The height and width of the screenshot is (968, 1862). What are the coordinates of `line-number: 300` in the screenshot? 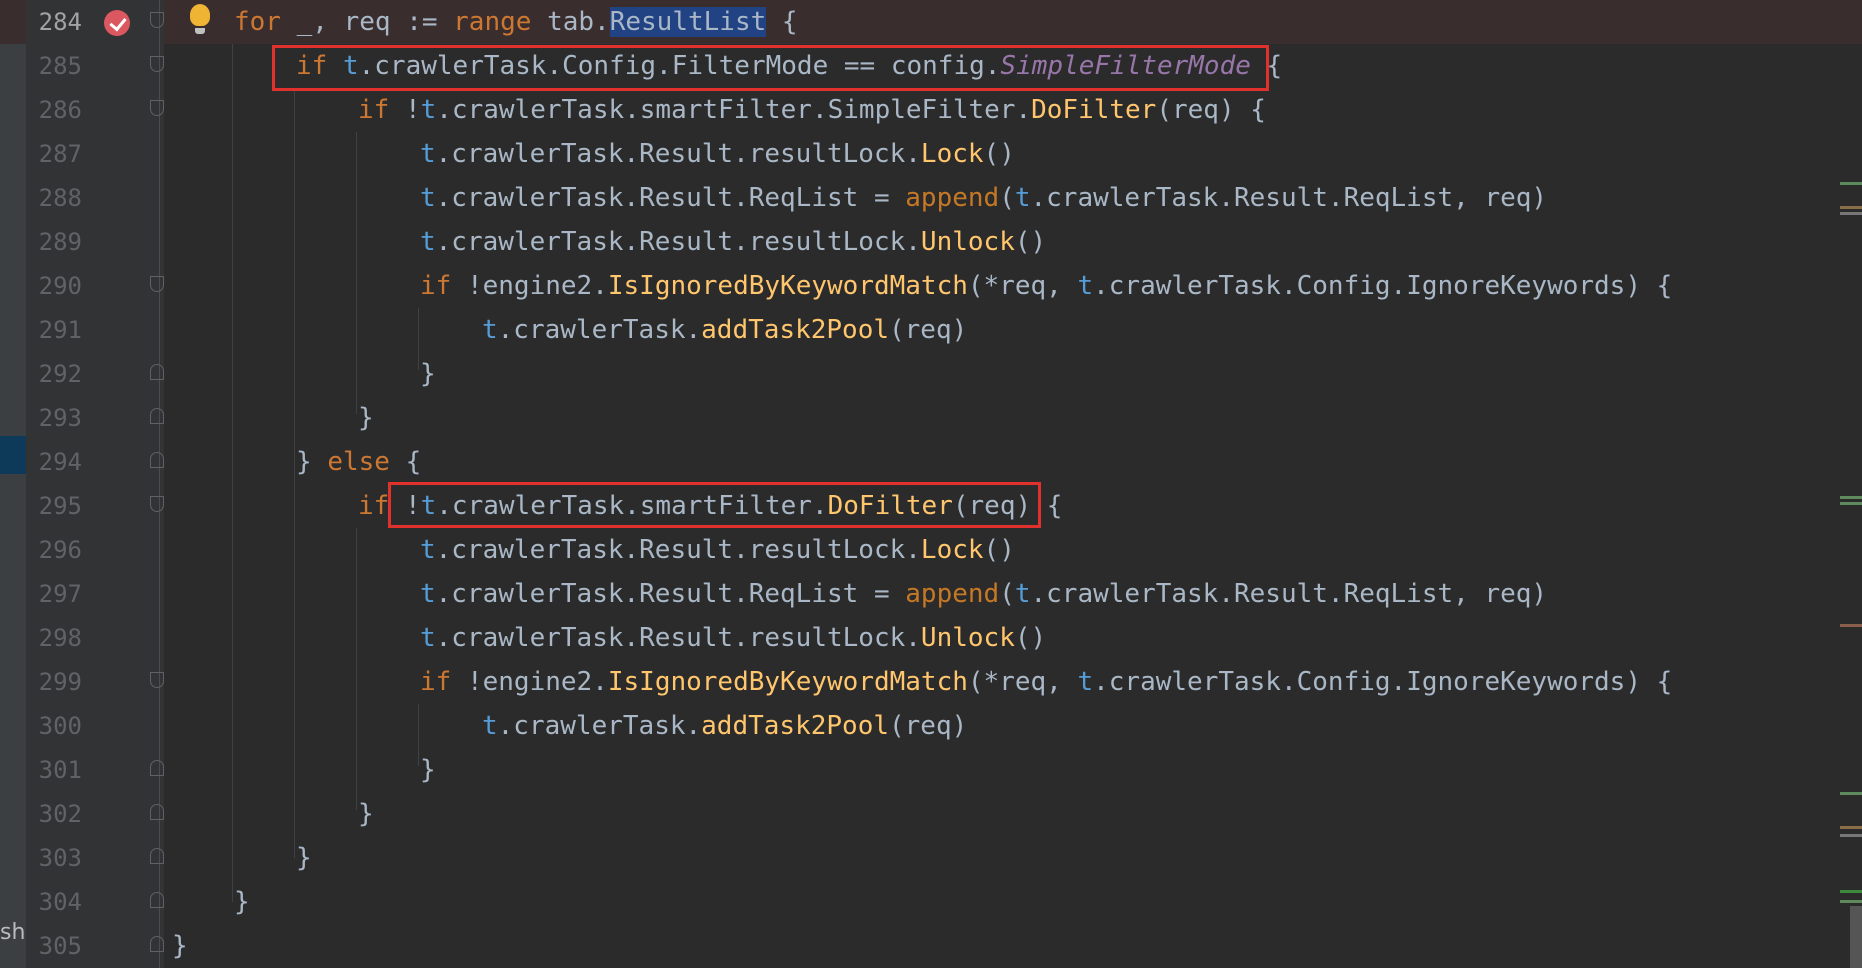 It's located at (60, 726).